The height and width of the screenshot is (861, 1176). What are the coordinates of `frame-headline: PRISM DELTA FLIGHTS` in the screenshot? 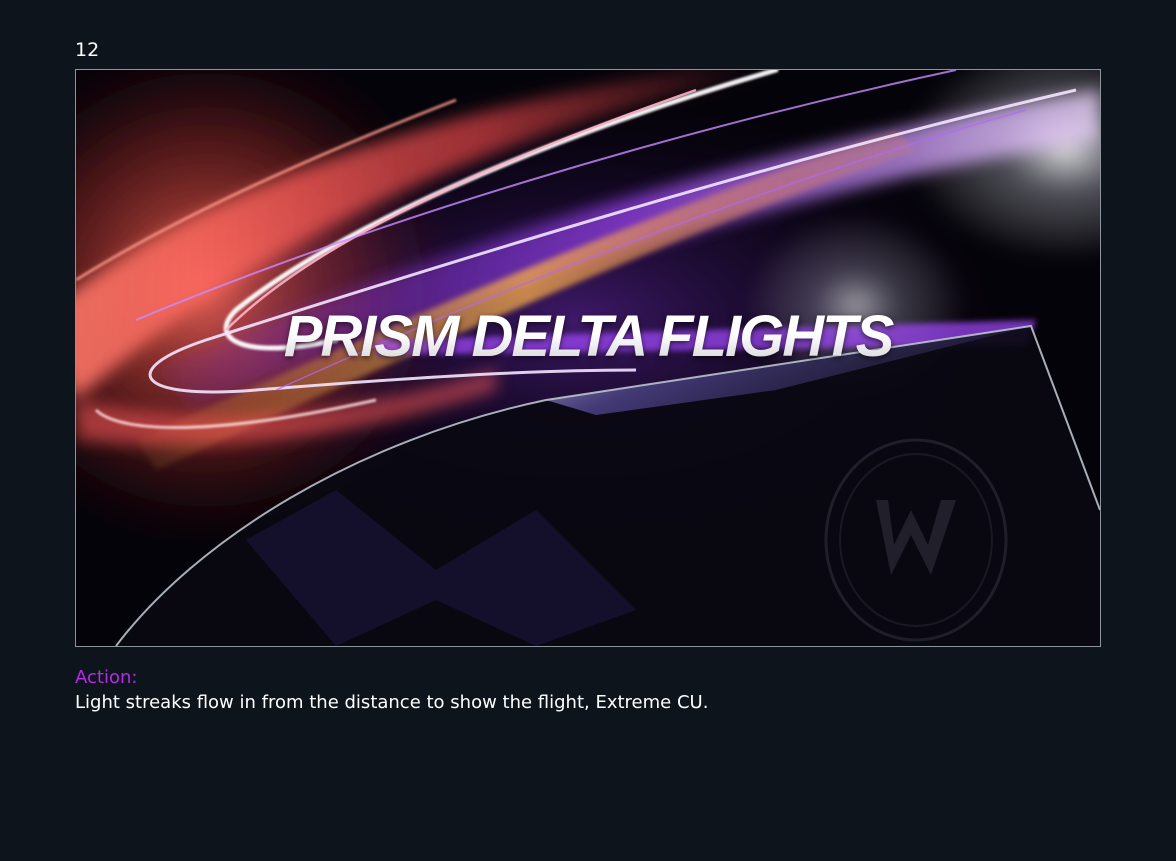 It's located at (588, 337).